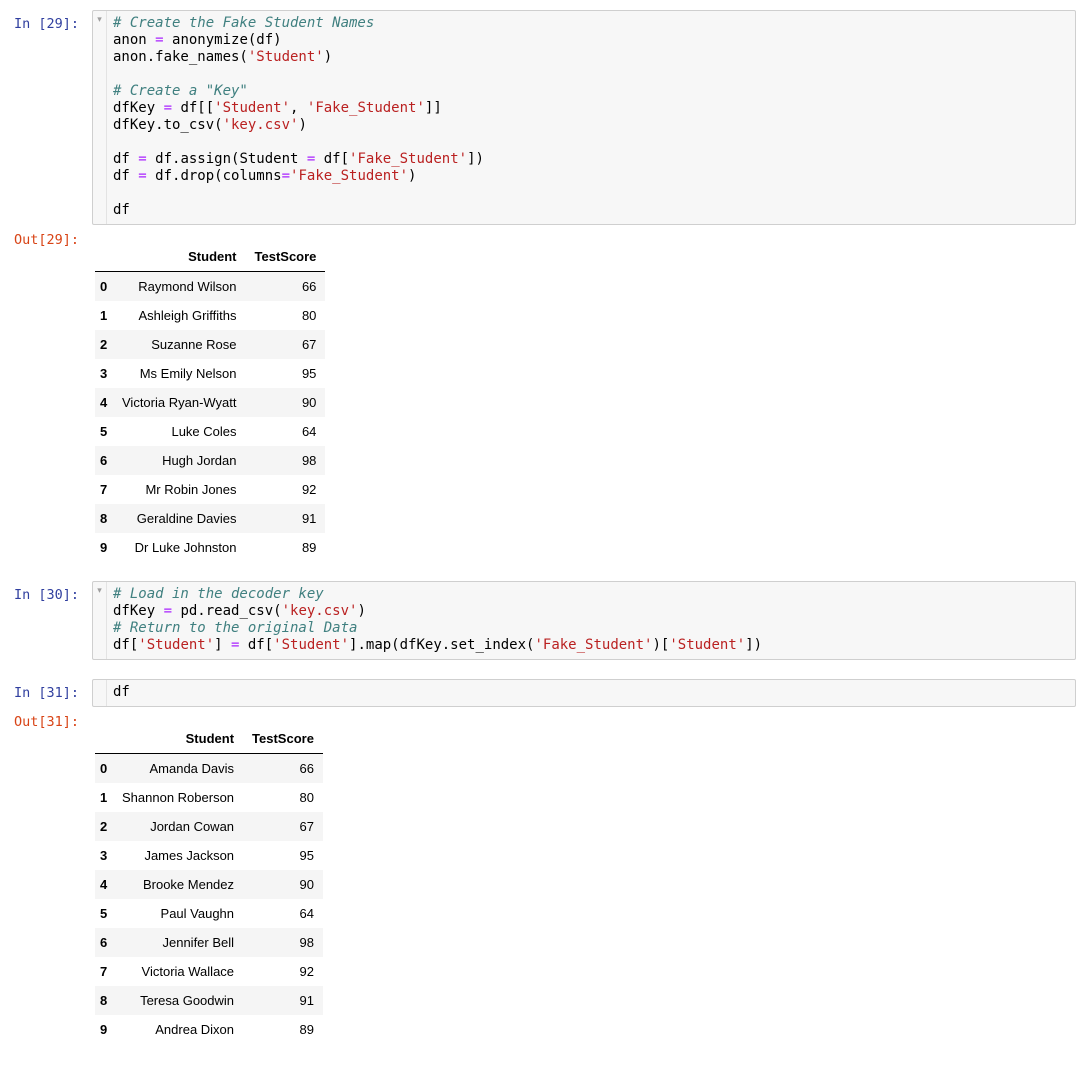  Describe the element at coordinates (104, 739) in the screenshot. I see `index-header-cell` at that location.